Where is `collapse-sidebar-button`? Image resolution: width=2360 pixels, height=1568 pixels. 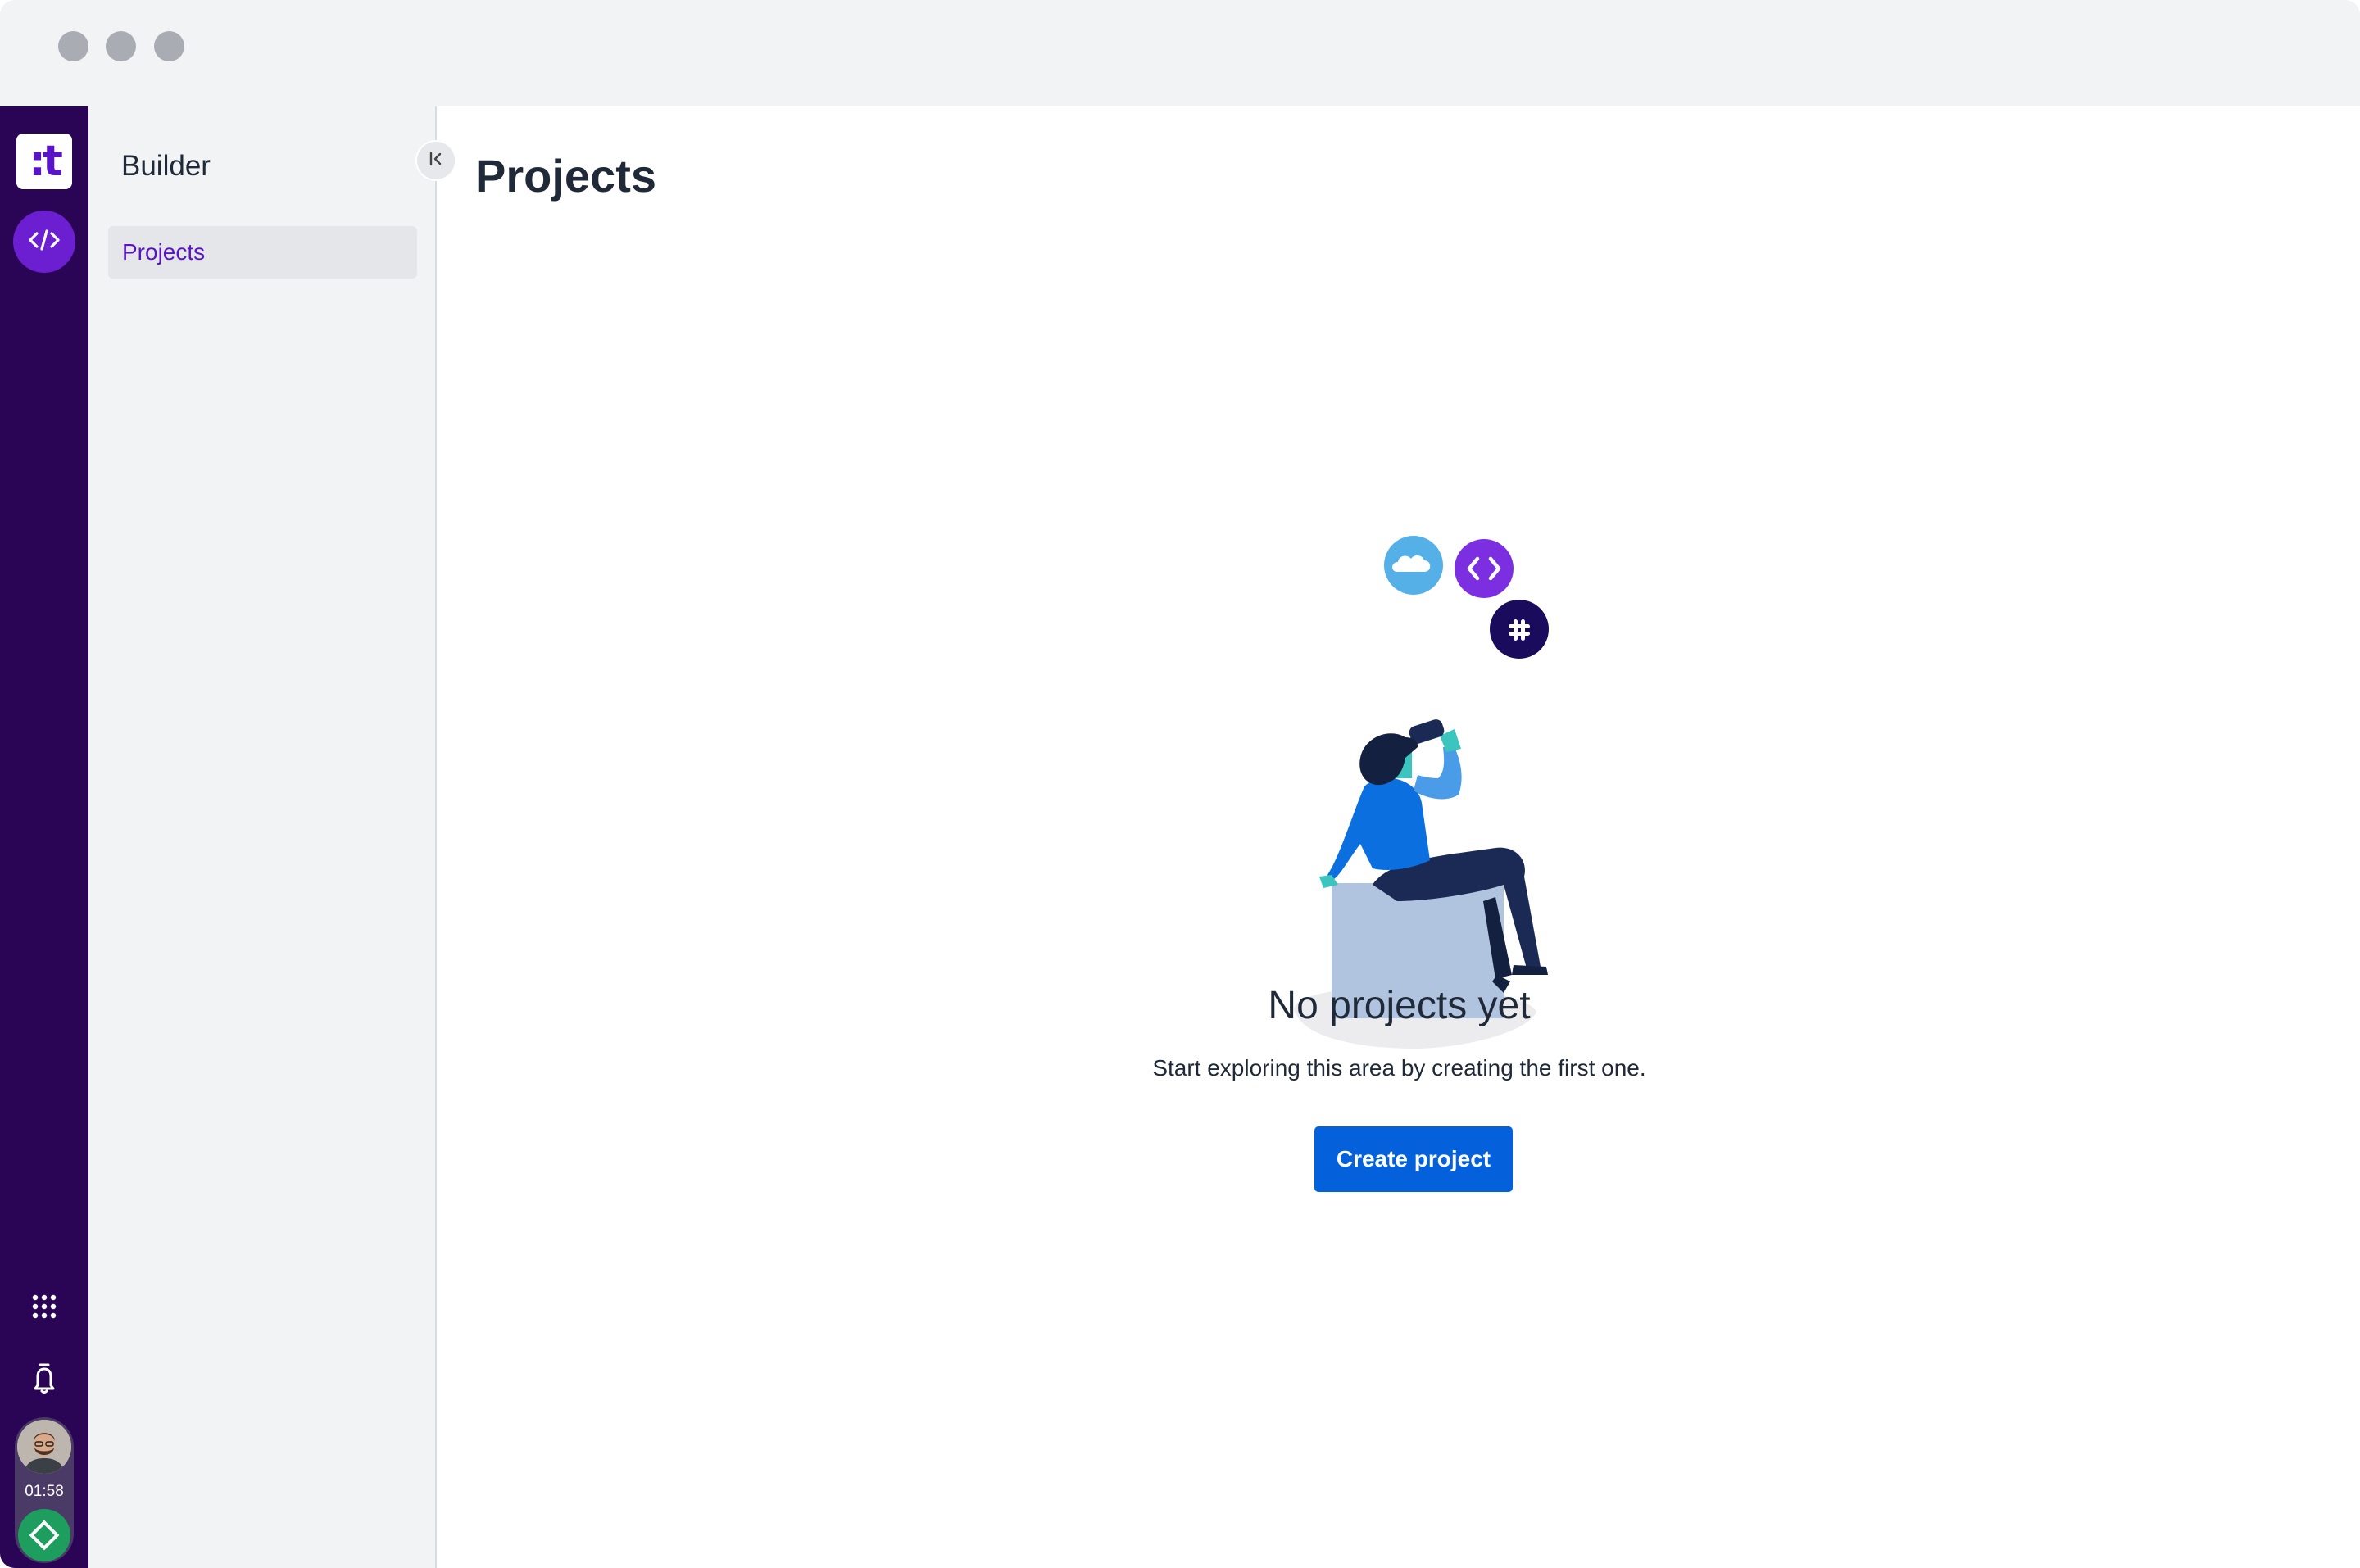 collapse-sidebar-button is located at coordinates (436, 160).